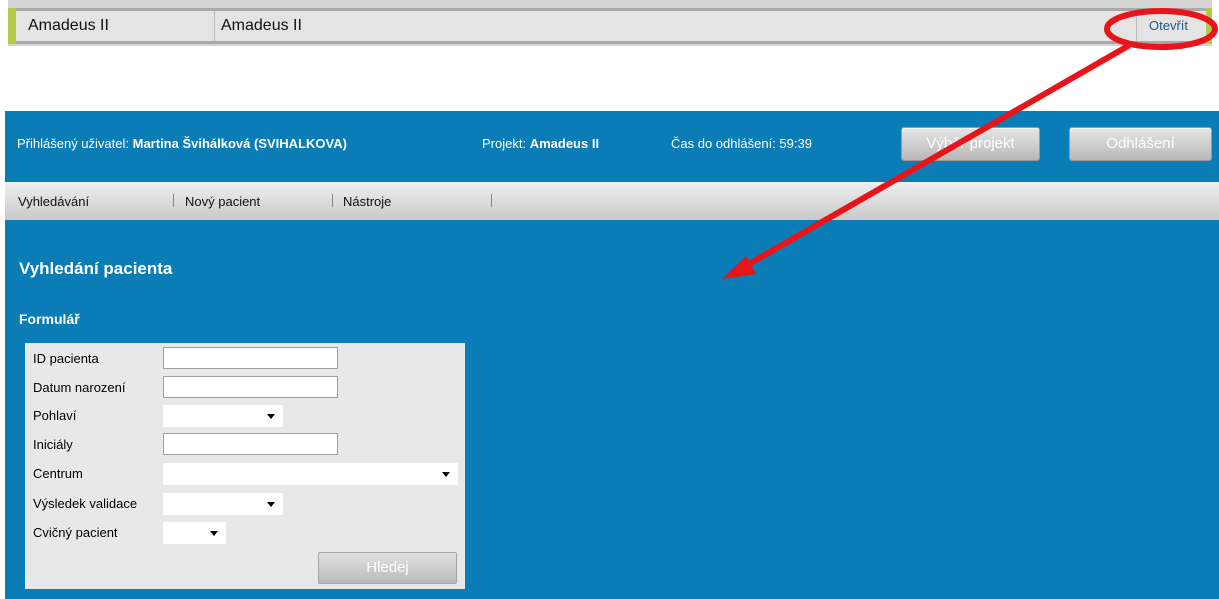 Image resolution: width=1219 pixels, height=599 pixels. Describe the element at coordinates (85, 503) in the screenshot. I see `validation-result-label: Výsledek validace` at that location.